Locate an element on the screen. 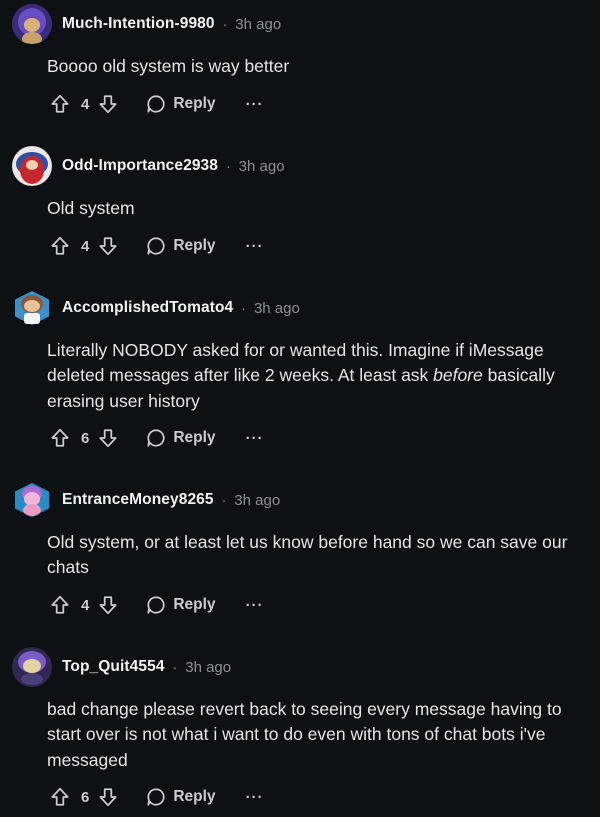 The height and width of the screenshot is (817, 600). emphasized-text: before is located at coordinates (458, 375).